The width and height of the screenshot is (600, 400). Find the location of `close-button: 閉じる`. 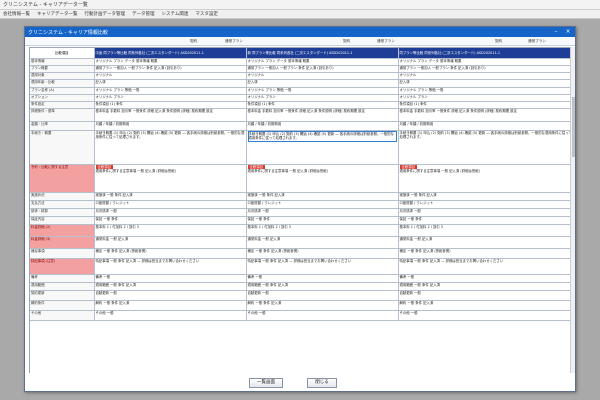

close-button: 閉じる is located at coordinates (322, 383).